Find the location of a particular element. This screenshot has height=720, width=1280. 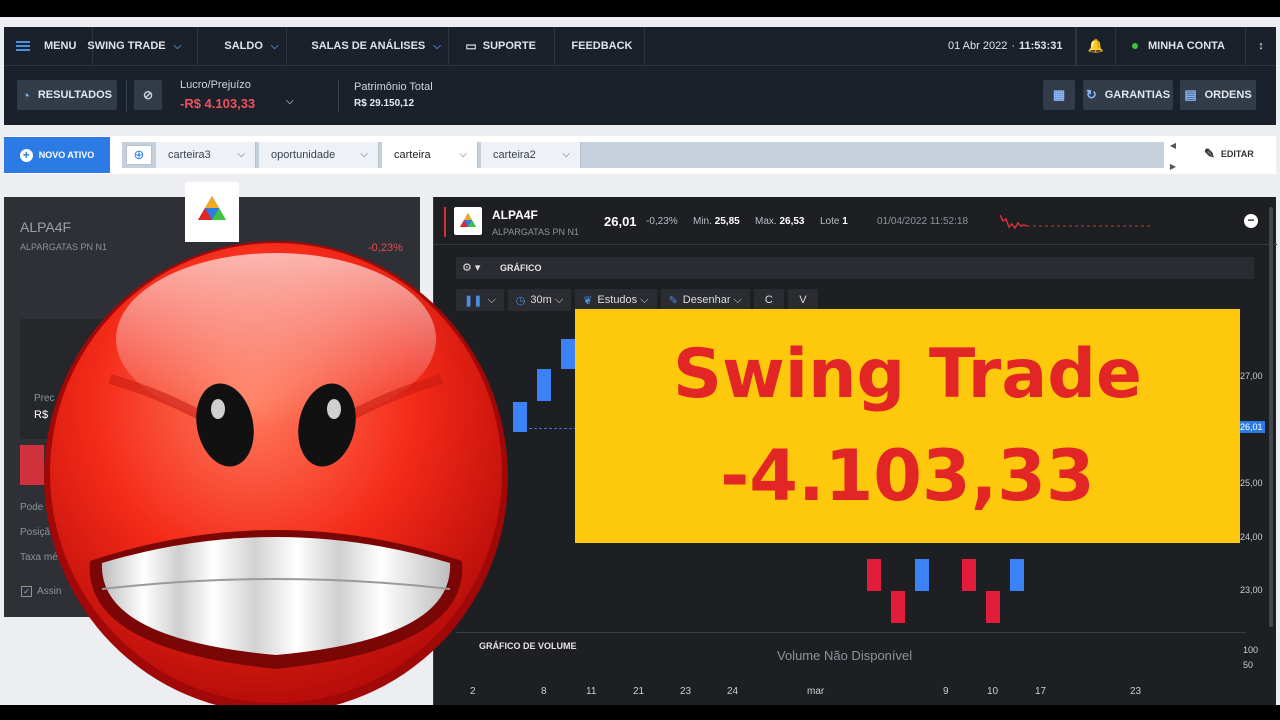

min-stat: Min. 25,85 is located at coordinates (716, 221).